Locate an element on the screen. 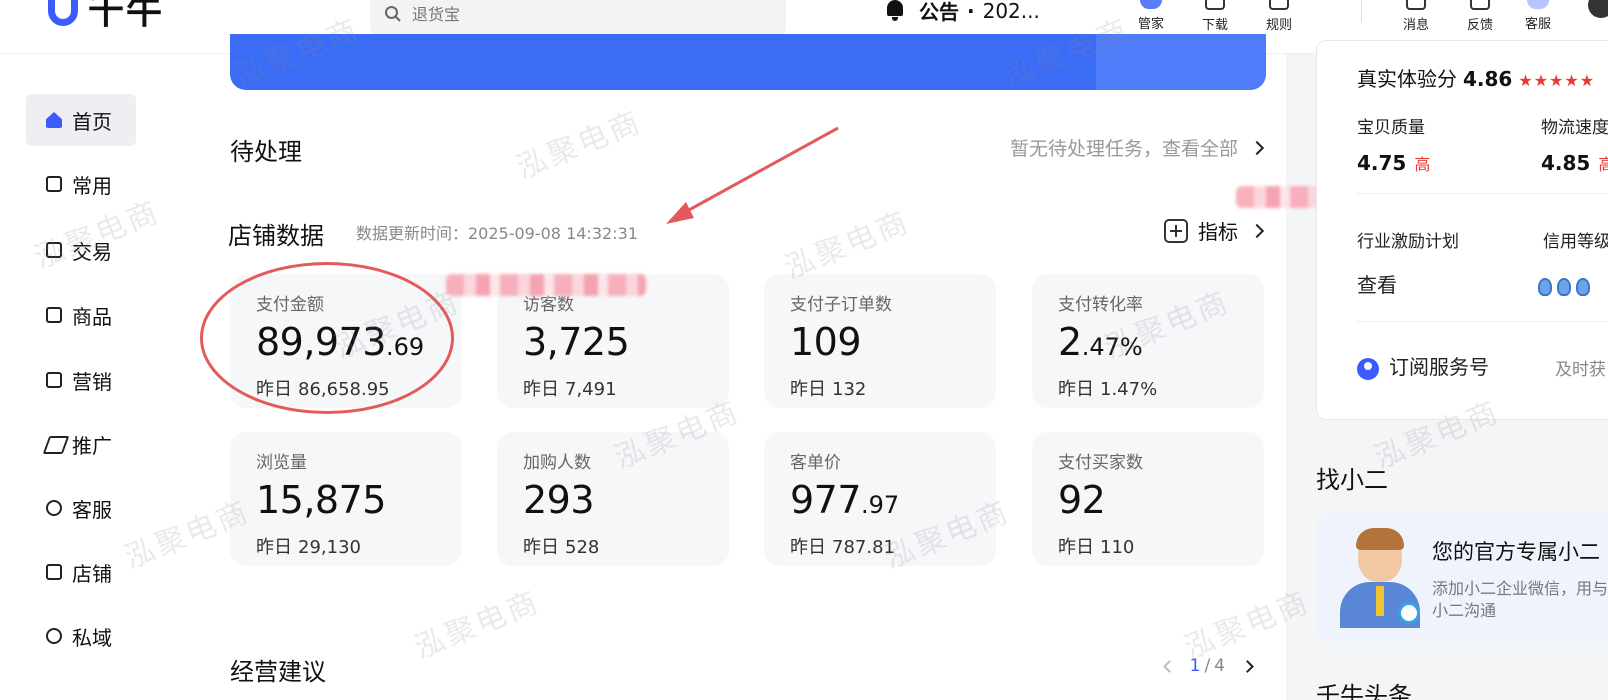 The image size is (1608, 700). metric-value: 3,725 is located at coordinates (576, 342).